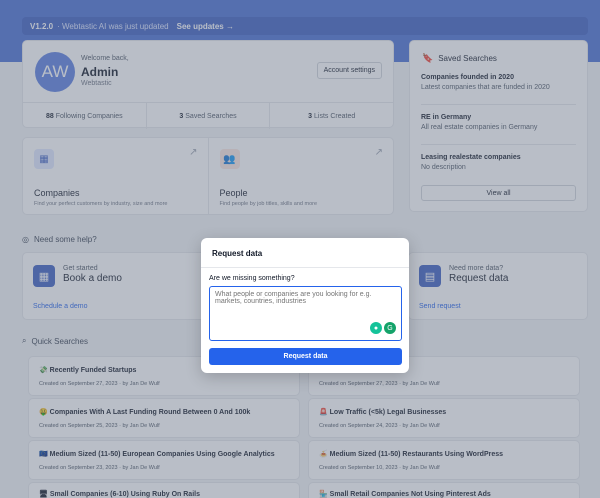  What do you see at coordinates (390, 328) in the screenshot?
I see `grammarly-g-icon: G` at bounding box center [390, 328].